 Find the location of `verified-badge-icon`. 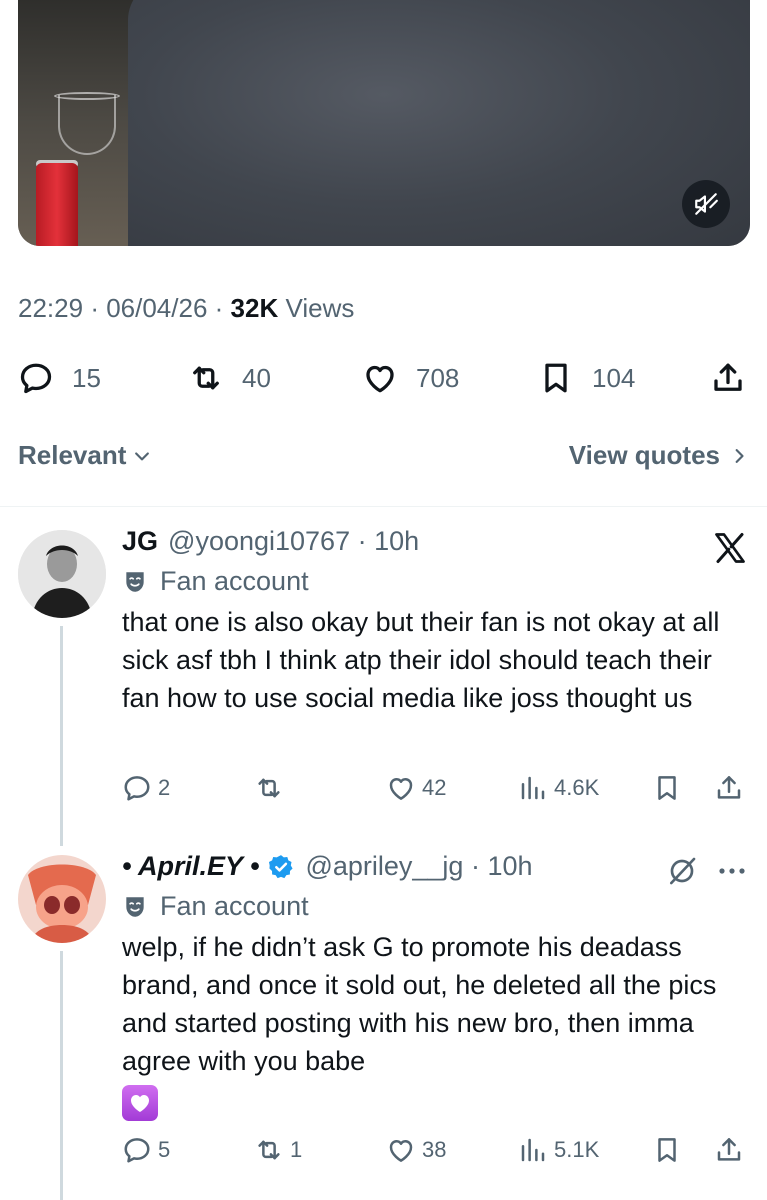

verified-badge-icon is located at coordinates (281, 866).